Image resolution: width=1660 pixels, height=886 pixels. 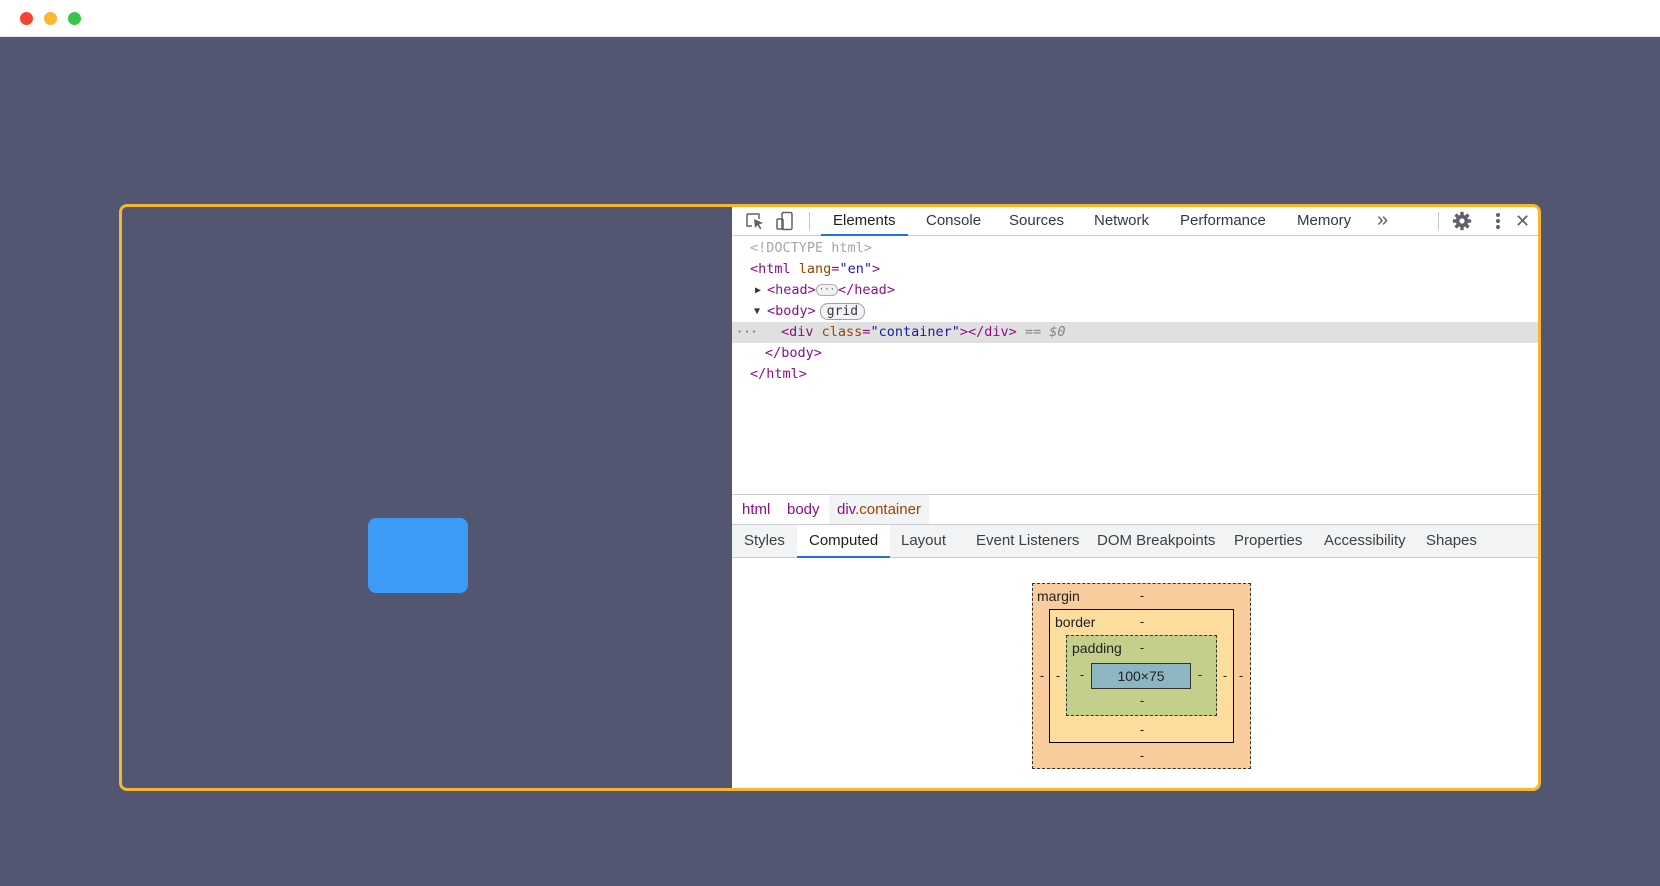 I want to click on padding-left-value: -, so click(x=1082, y=674).